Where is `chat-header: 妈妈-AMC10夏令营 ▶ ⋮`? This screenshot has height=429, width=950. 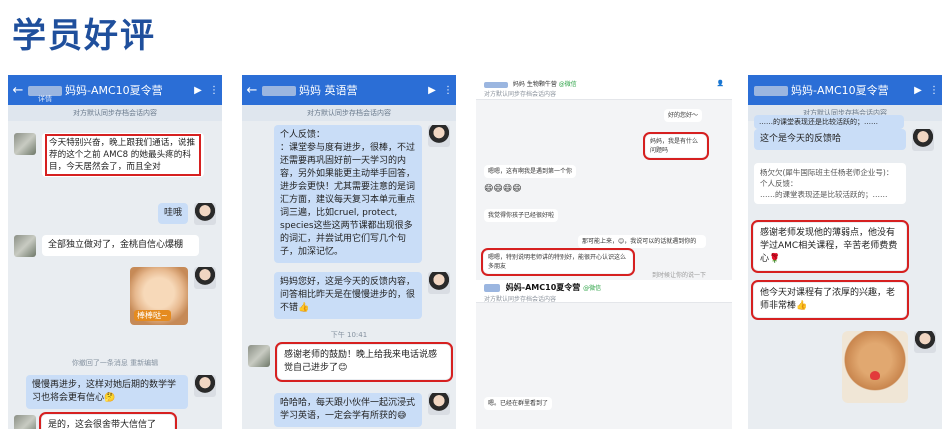
chat-header: 妈妈-AMC10夏令营 ▶ ⋮ is located at coordinates (845, 90).